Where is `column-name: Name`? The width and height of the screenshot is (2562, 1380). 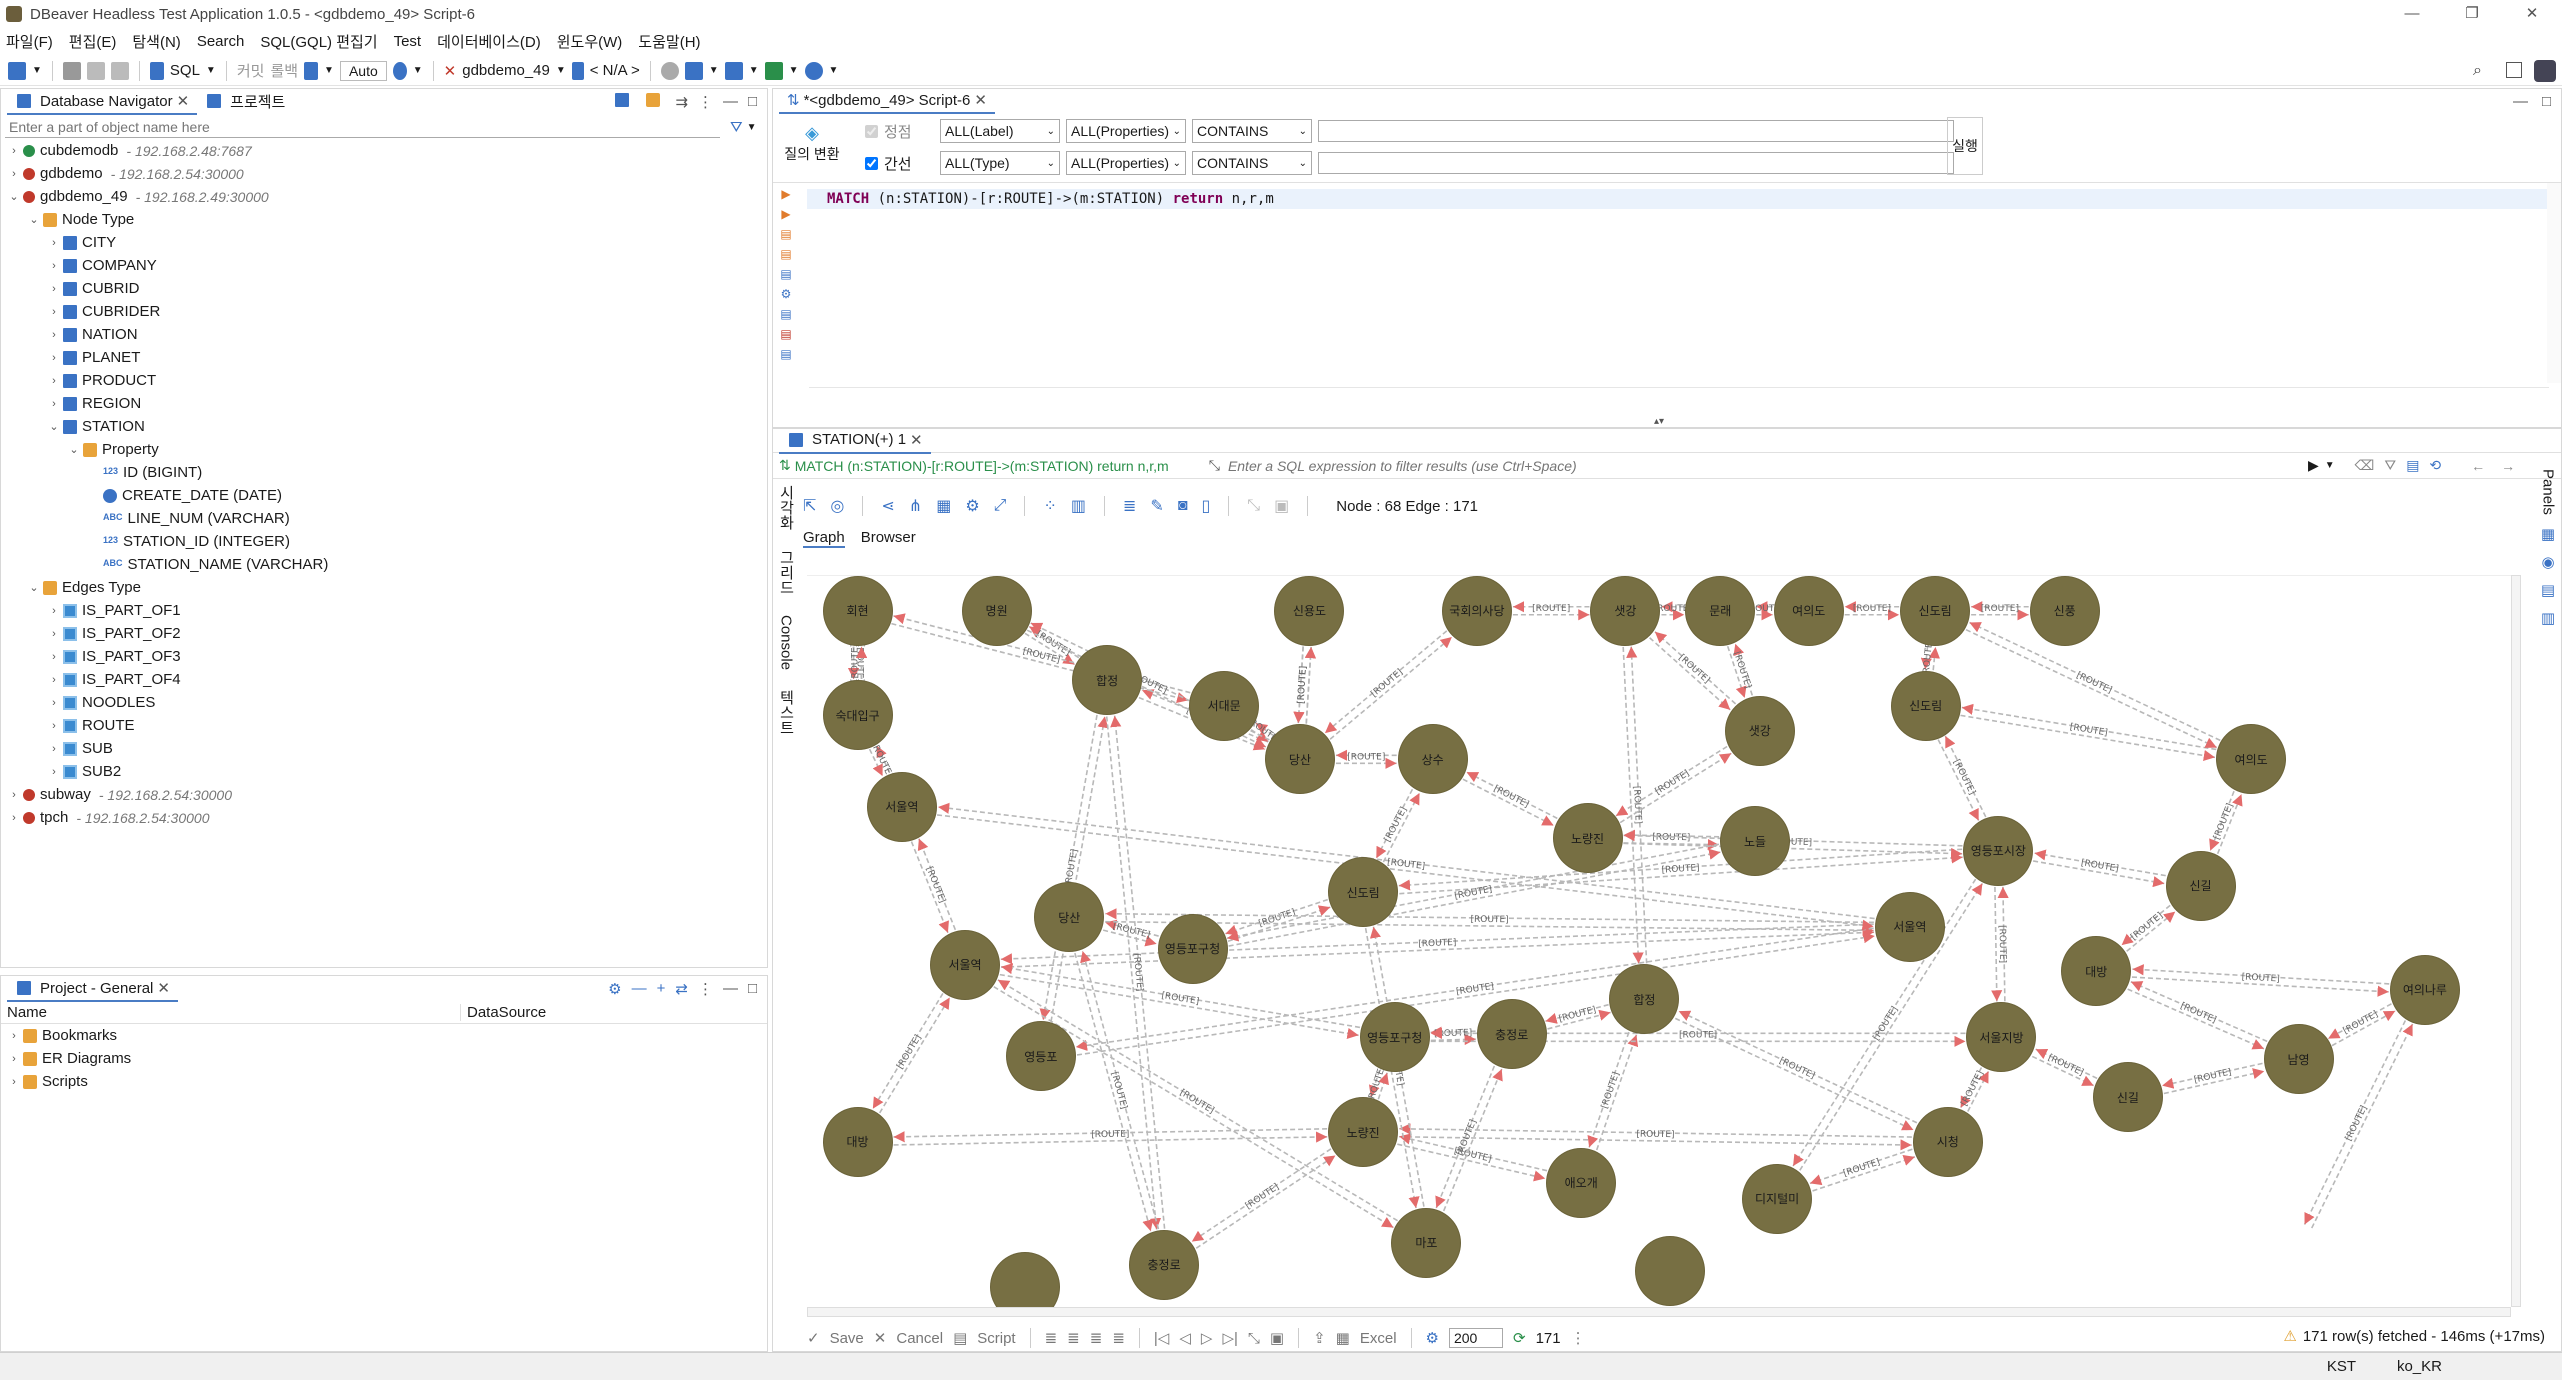 column-name: Name is located at coordinates (231, 1012).